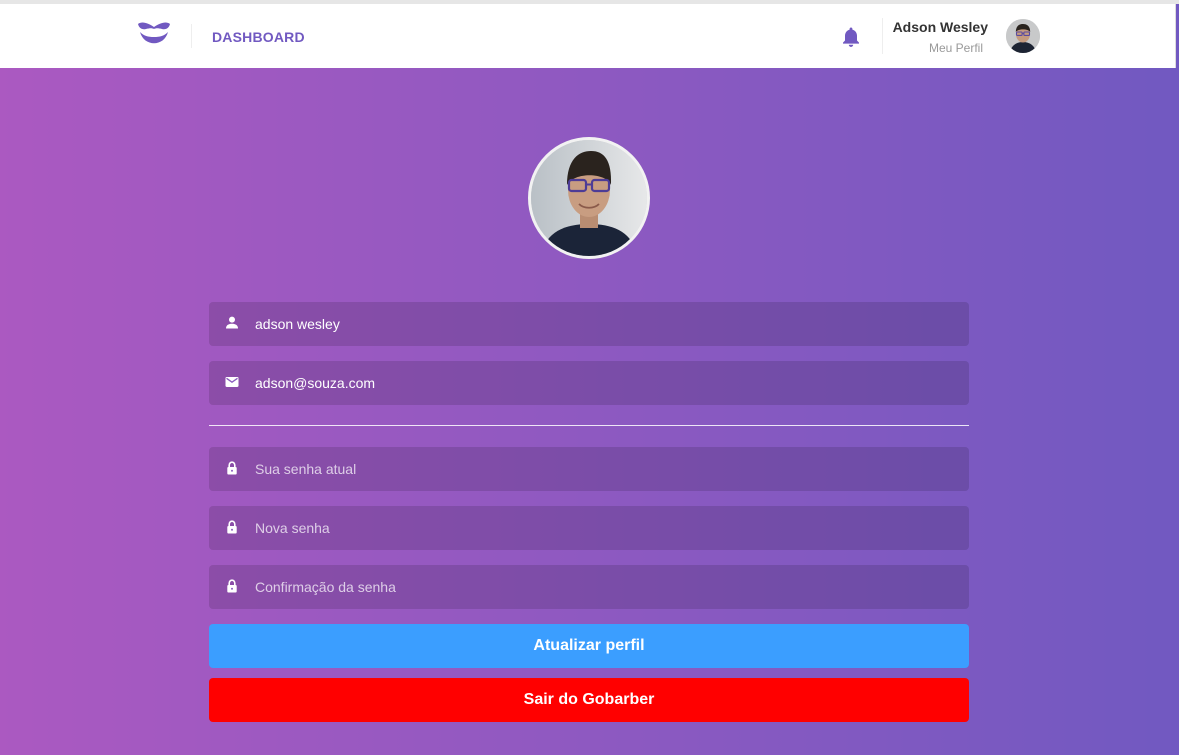  I want to click on email-input, so click(605, 383).